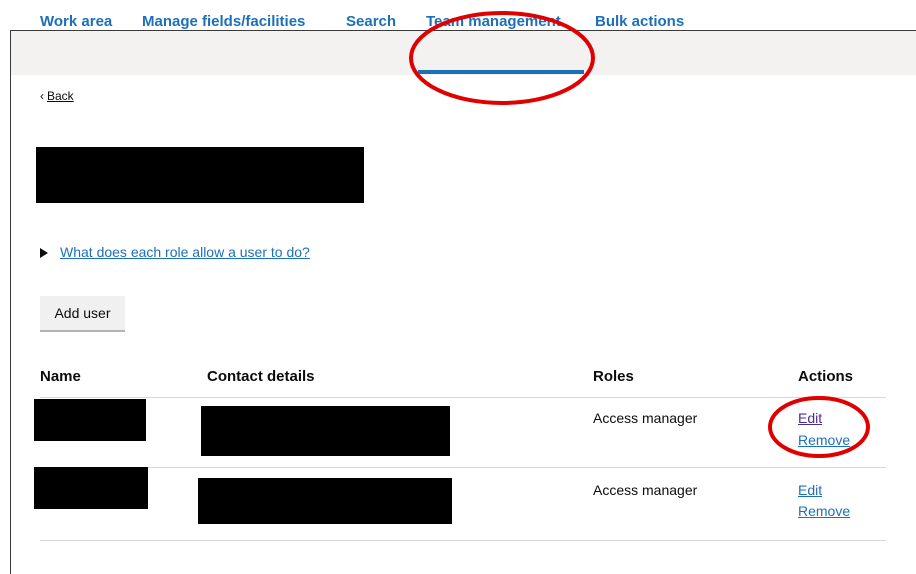 This screenshot has width=916, height=574. I want to click on nav-active-indicator, so click(501, 72).